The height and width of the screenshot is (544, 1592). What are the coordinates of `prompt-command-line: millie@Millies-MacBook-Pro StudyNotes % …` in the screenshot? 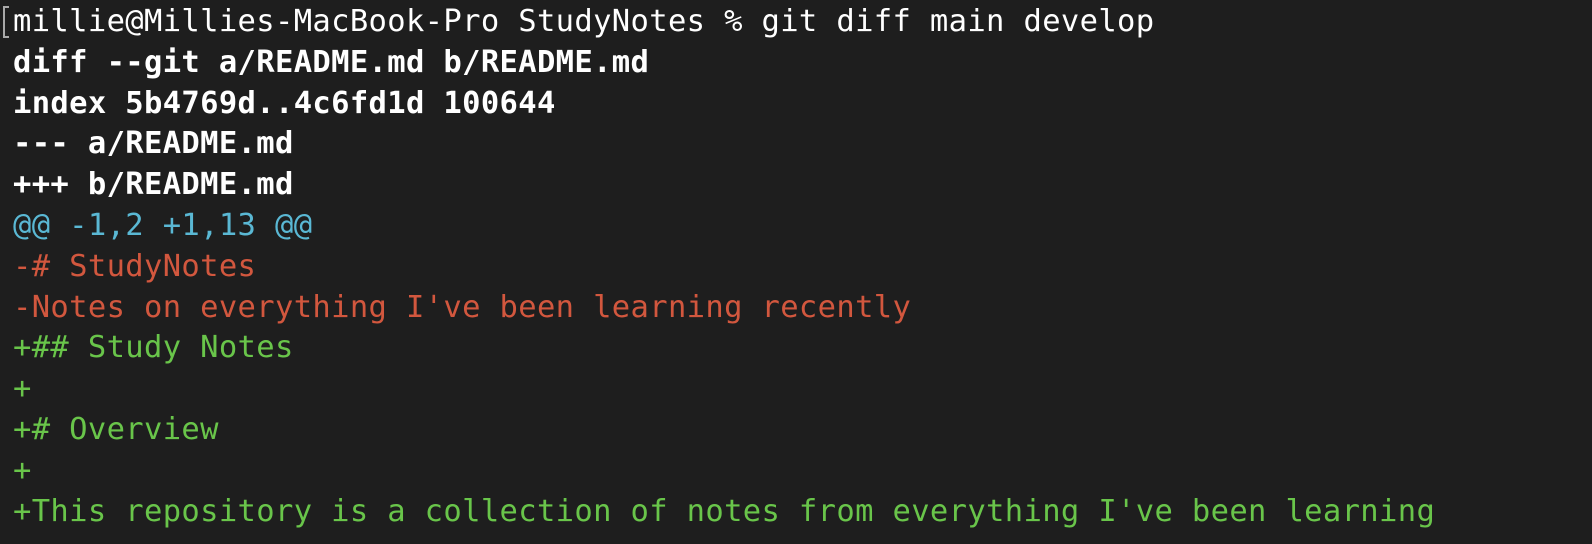 It's located at (584, 21).